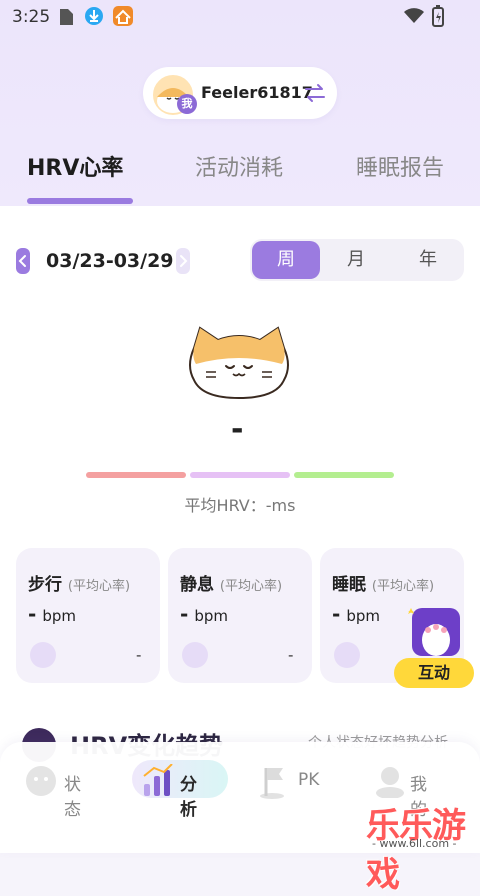  What do you see at coordinates (390, 782) in the screenshot?
I see `profile-icon` at bounding box center [390, 782].